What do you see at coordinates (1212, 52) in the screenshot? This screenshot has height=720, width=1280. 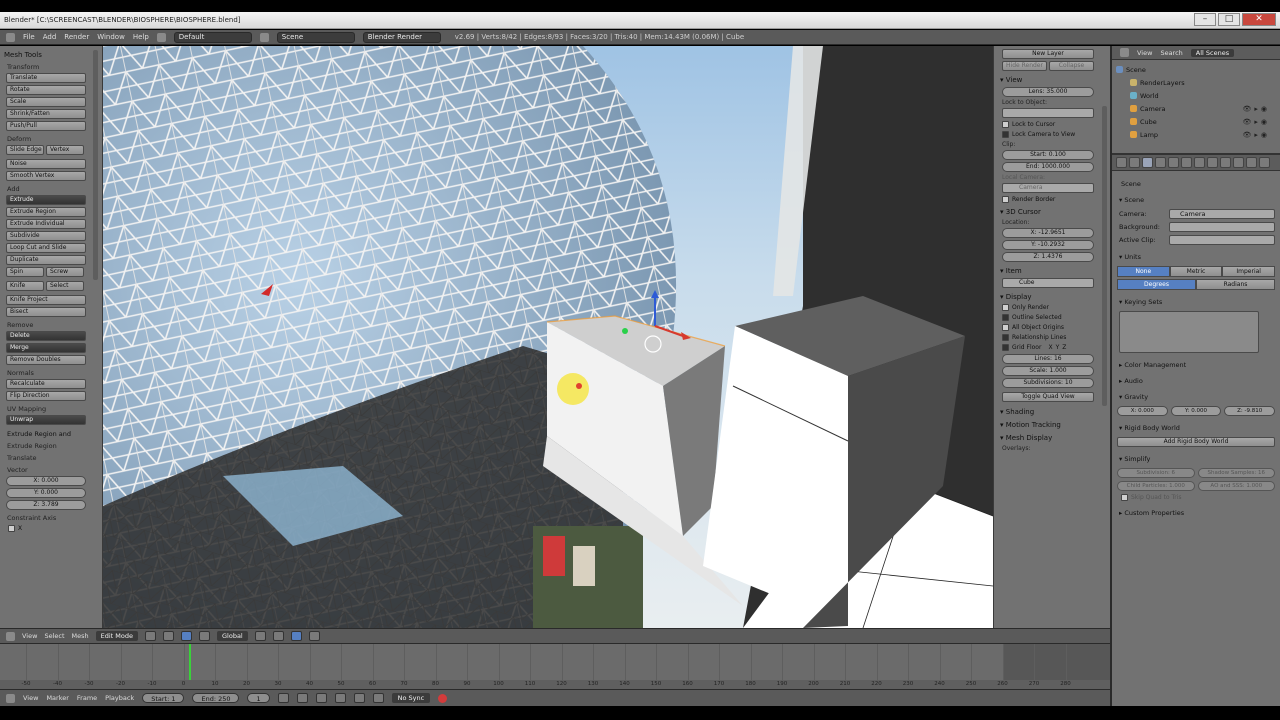 I see `outliner-filter: All Scenes` at bounding box center [1212, 52].